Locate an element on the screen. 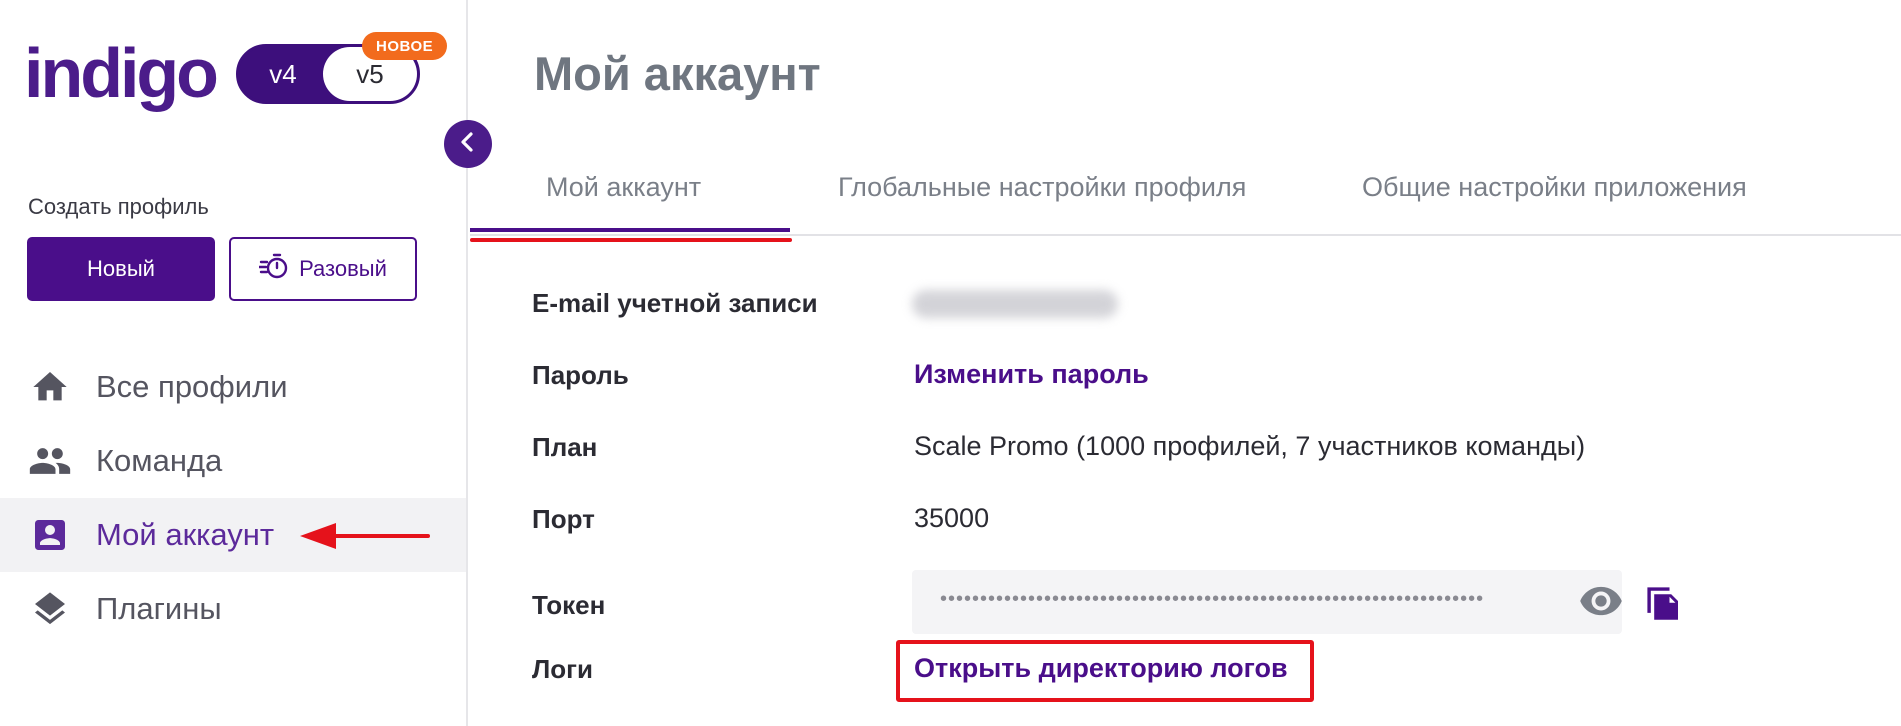 This screenshot has width=1901, height=726. sidebar-item-all-profiles: Все профили is located at coordinates (233, 387).